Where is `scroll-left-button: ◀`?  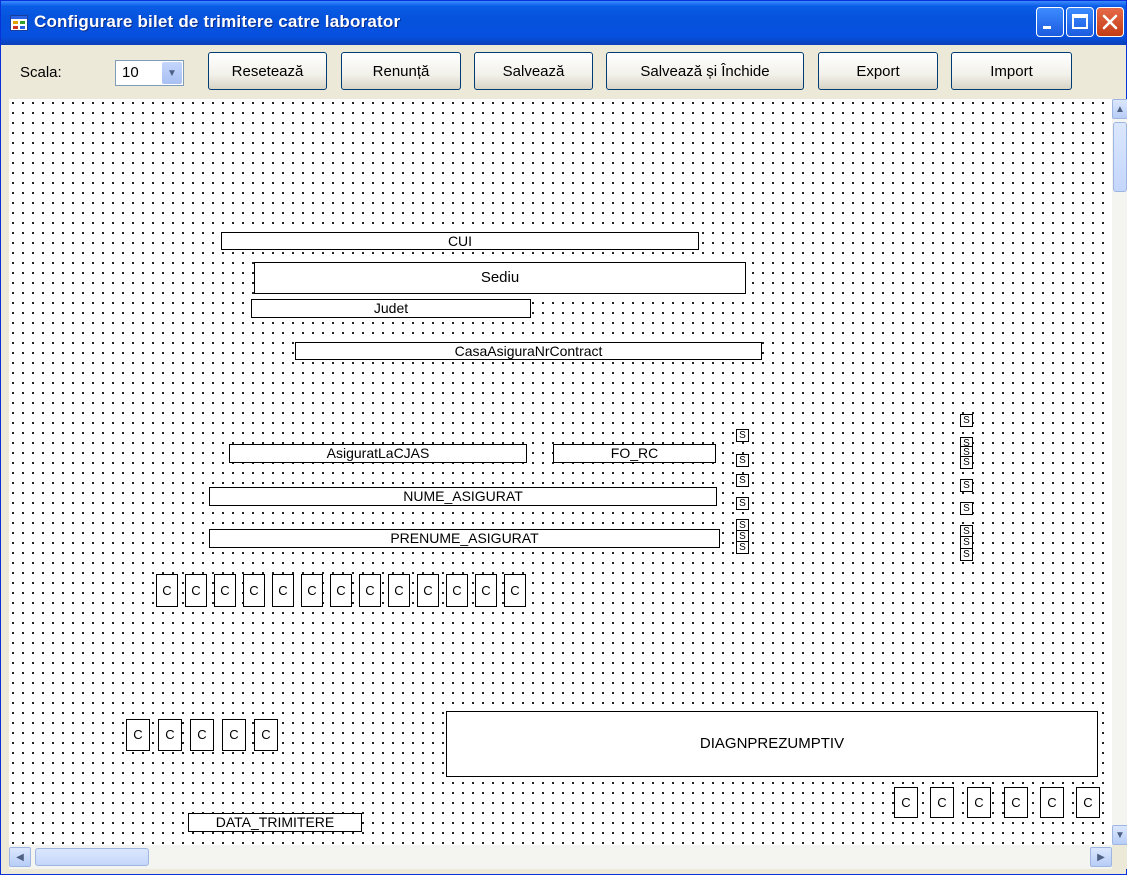
scroll-left-button: ◀ is located at coordinates (20, 857).